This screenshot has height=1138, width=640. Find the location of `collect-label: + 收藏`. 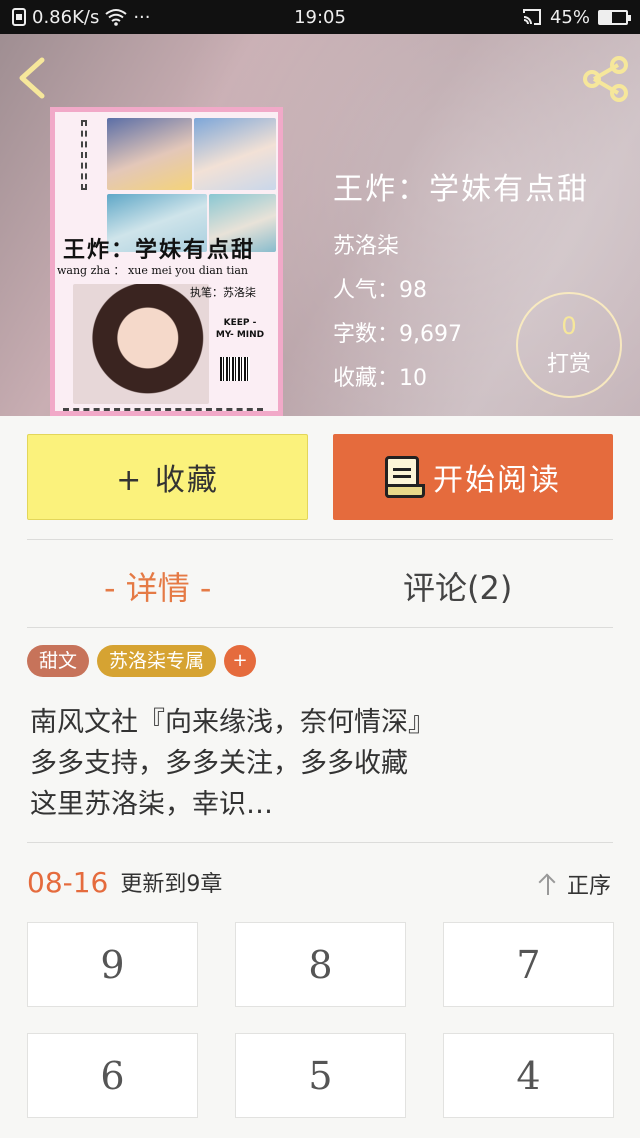

collect-label: + 收藏 is located at coordinates (167, 480).